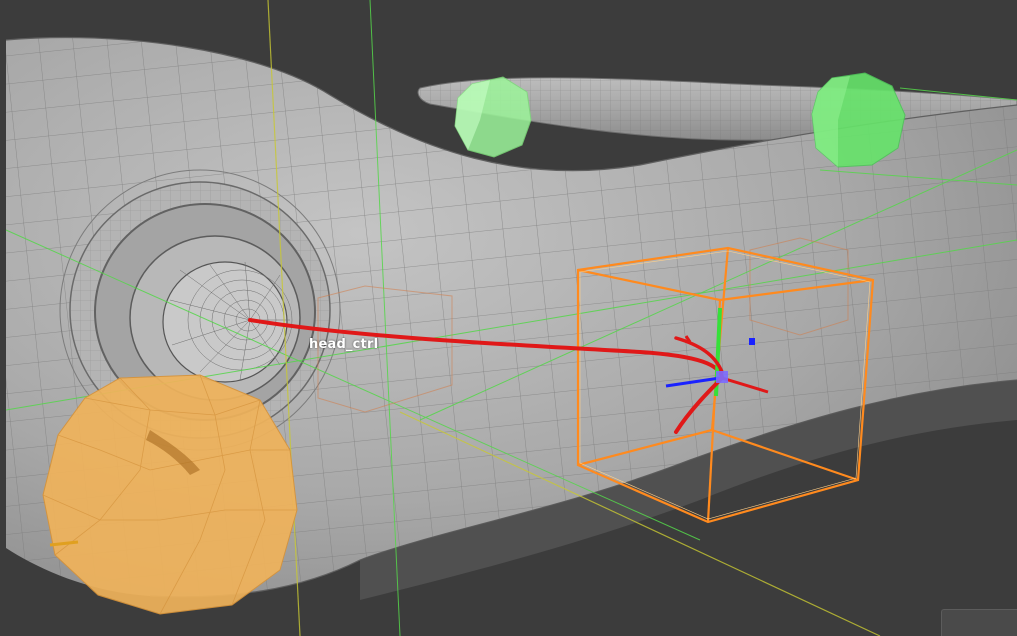 This screenshot has height=636, width=1017. I want to click on control-name-label: head_ctrl, so click(344, 344).